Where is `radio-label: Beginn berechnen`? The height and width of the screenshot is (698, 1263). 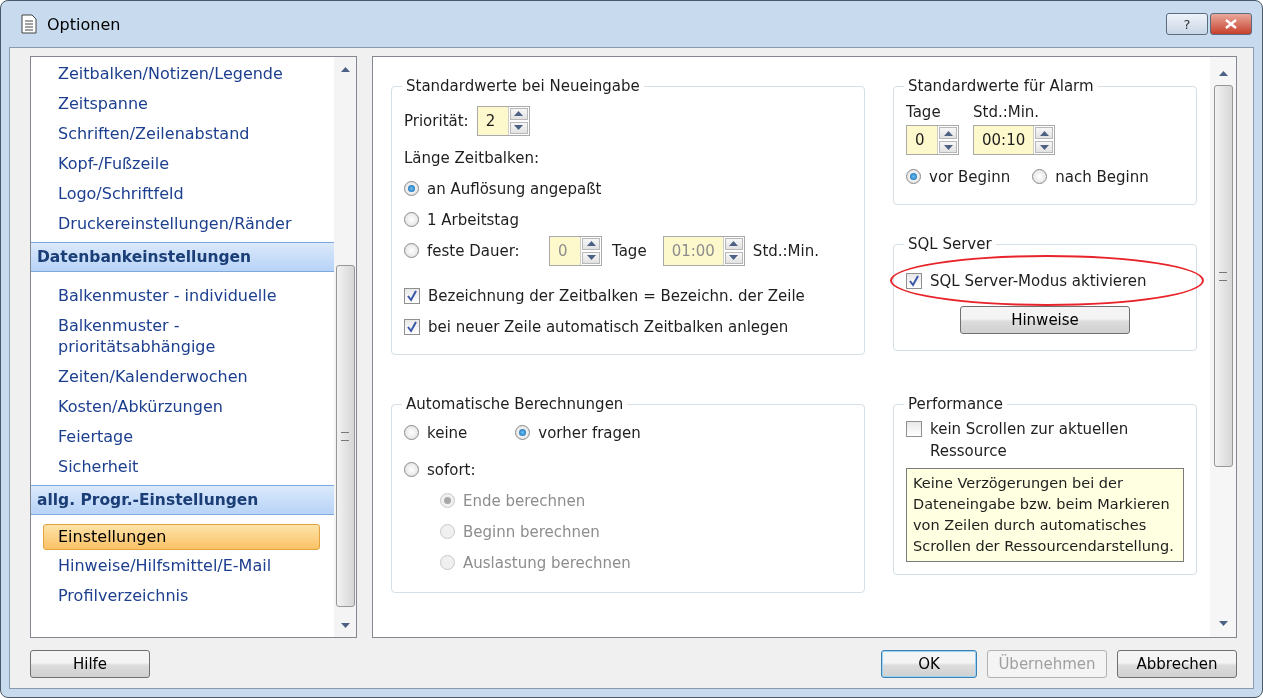
radio-label: Beginn berechnen is located at coordinates (531, 531).